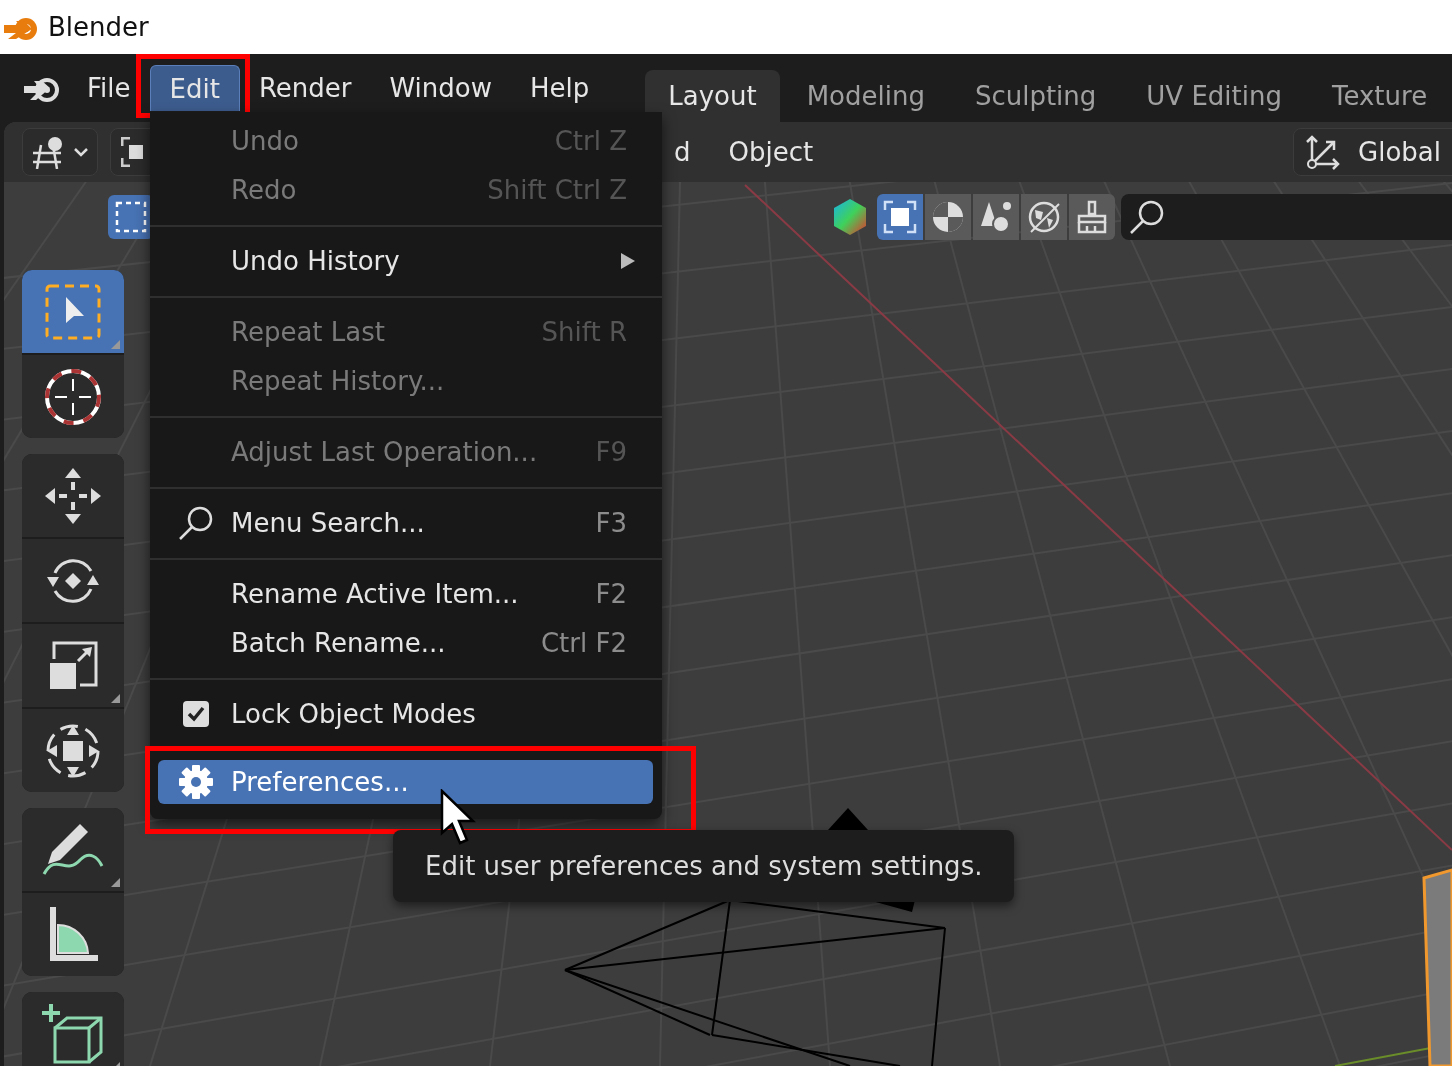  I want to click on scale-tool, so click(73, 665).